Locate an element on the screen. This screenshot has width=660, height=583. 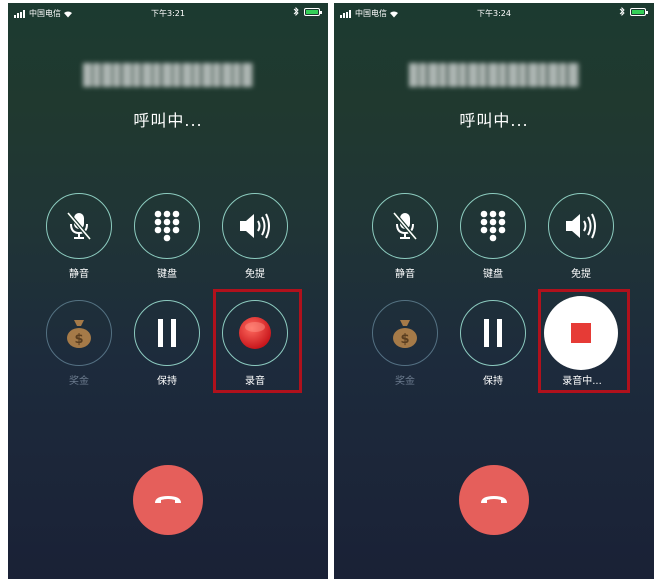
clock: 下午3:24 is located at coordinates (494, 13).